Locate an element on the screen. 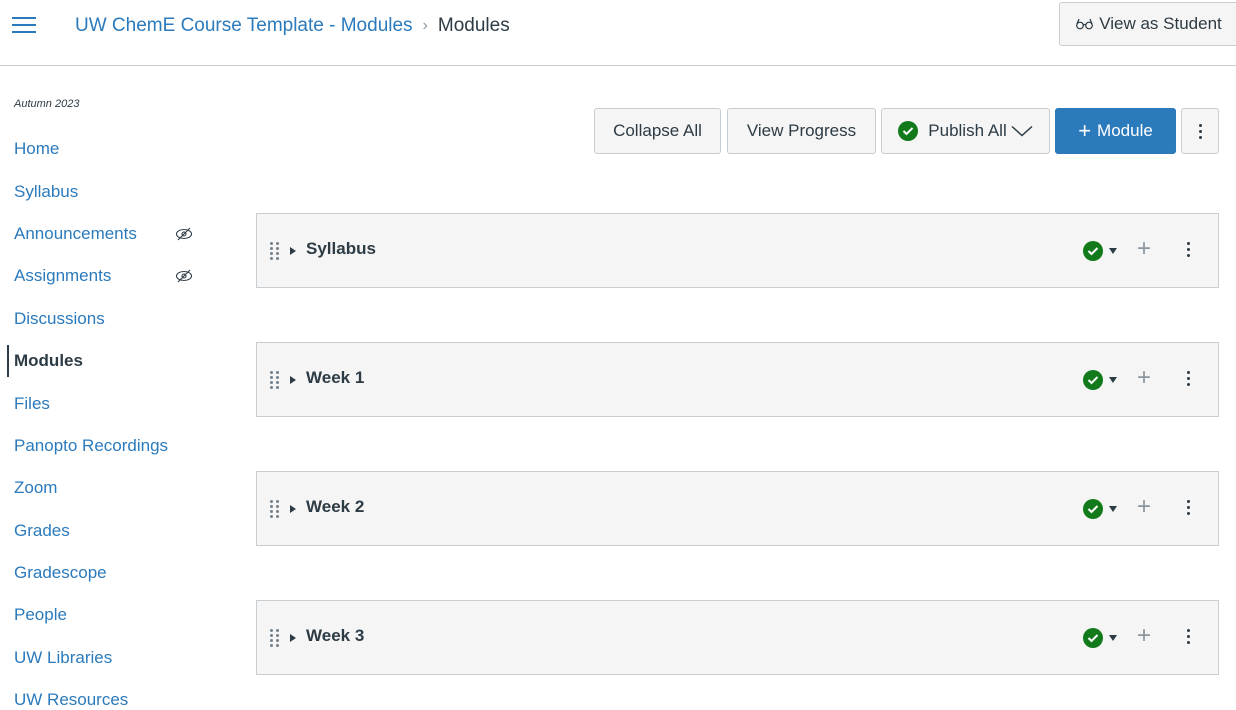 This screenshot has width=1236, height=710. sidebar-item-announcements: Announcements is located at coordinates (110, 234).